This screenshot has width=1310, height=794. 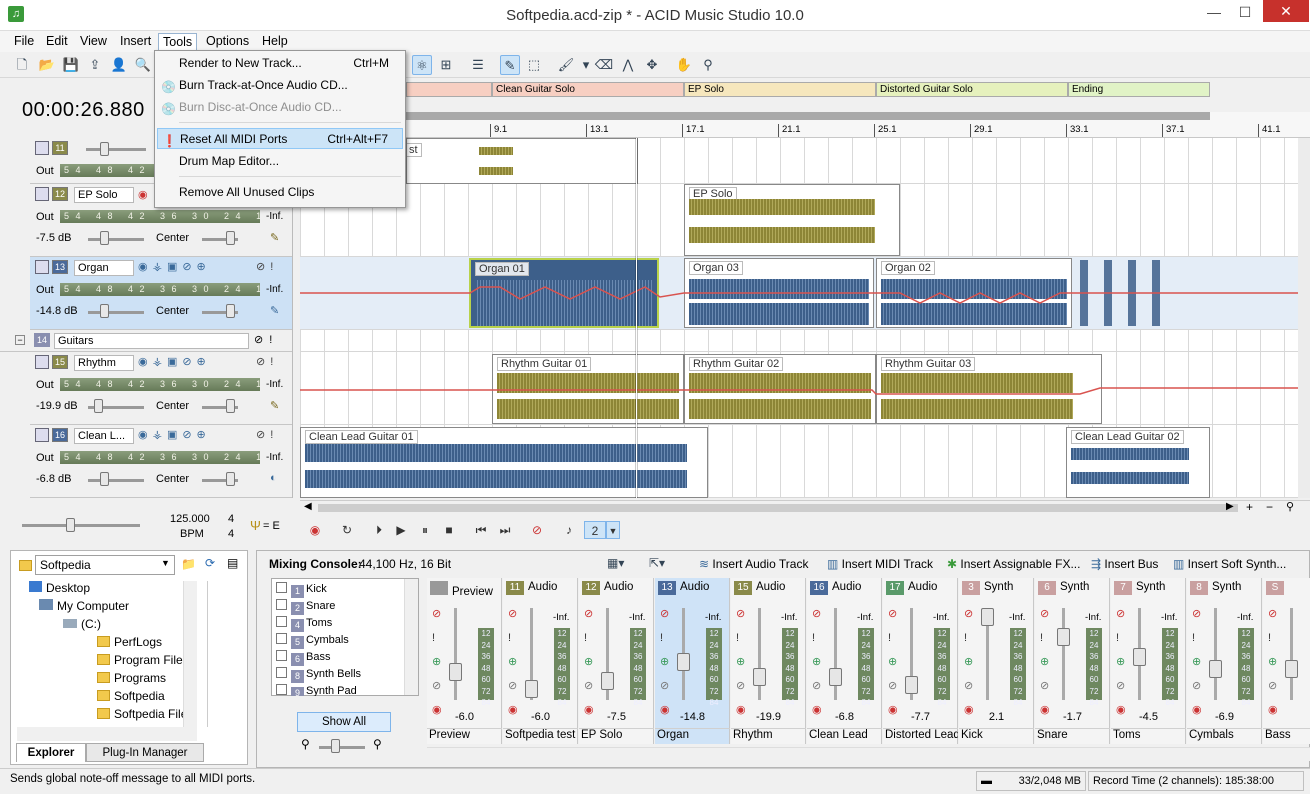 I want to click on mixer-options-icon: ⇱▾, so click(x=657, y=563).